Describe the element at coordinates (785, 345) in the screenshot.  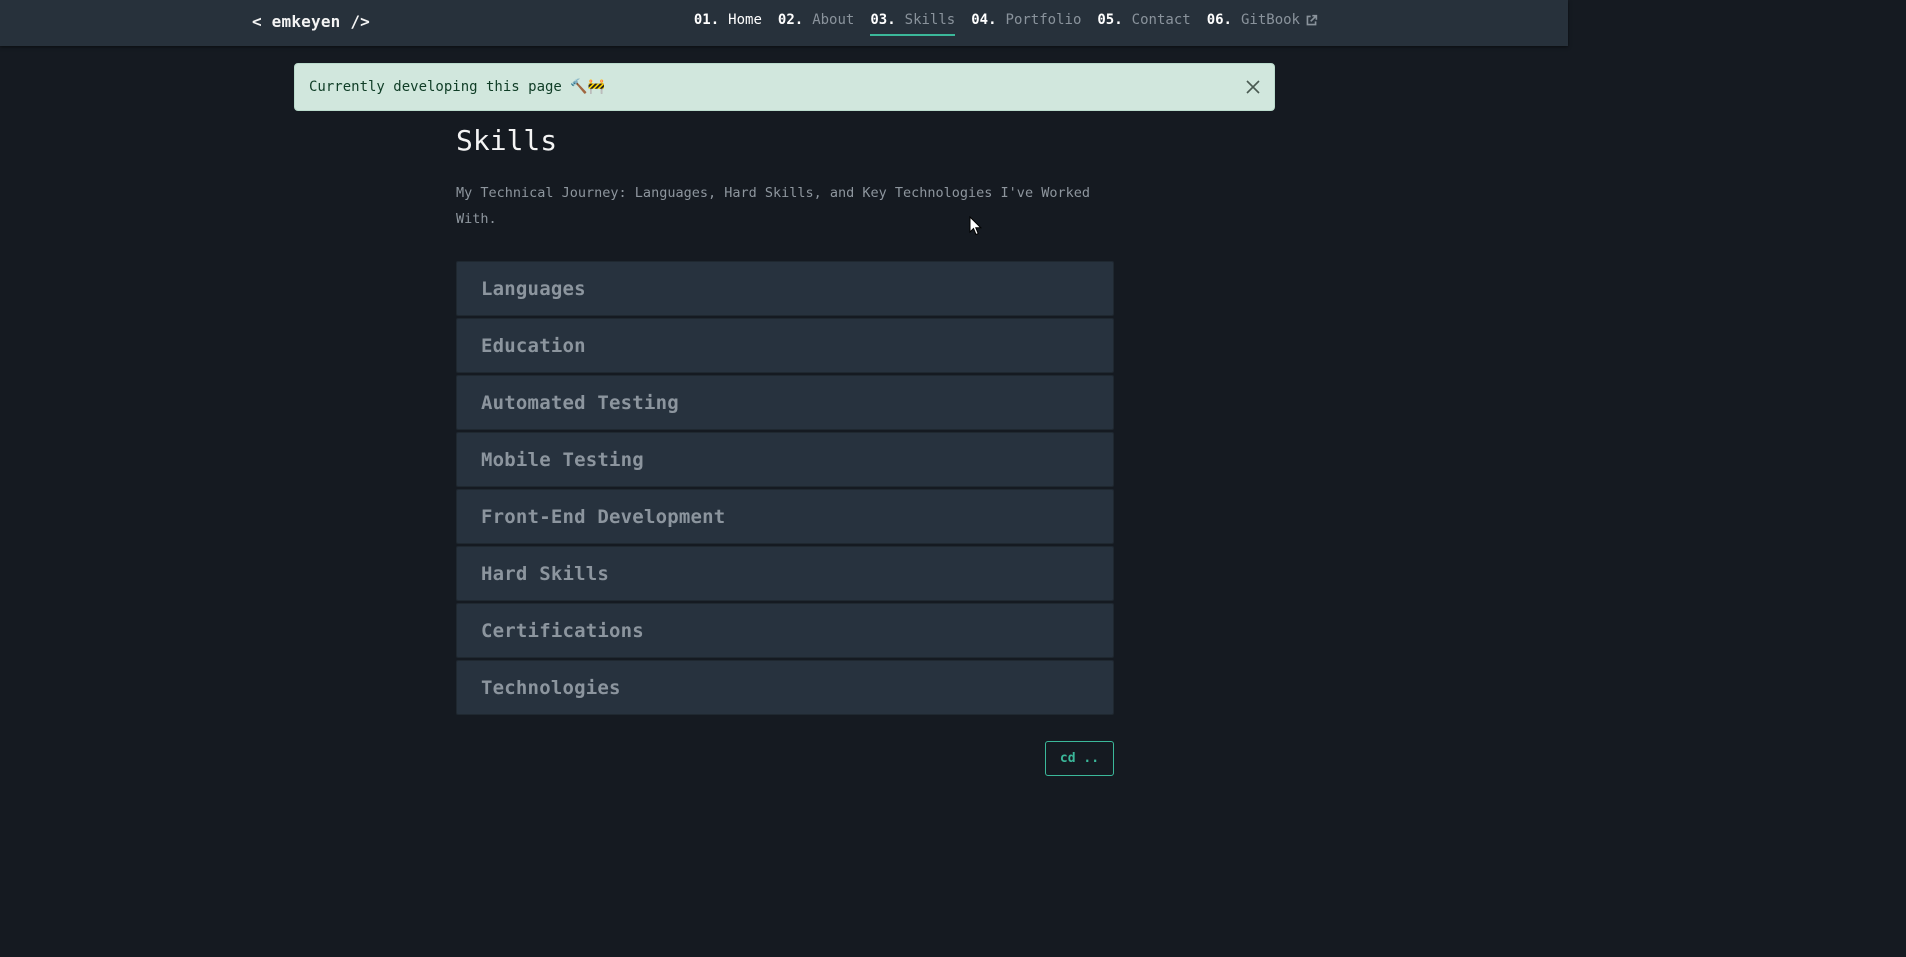
I see `accordion-item-education: Education` at that location.